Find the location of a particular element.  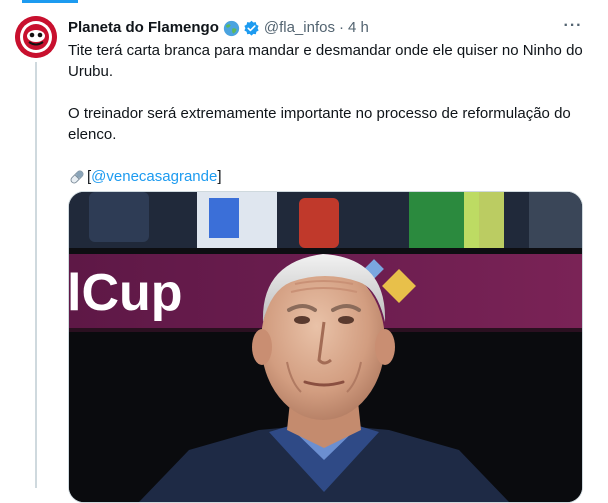

thread-line is located at coordinates (36, 275).